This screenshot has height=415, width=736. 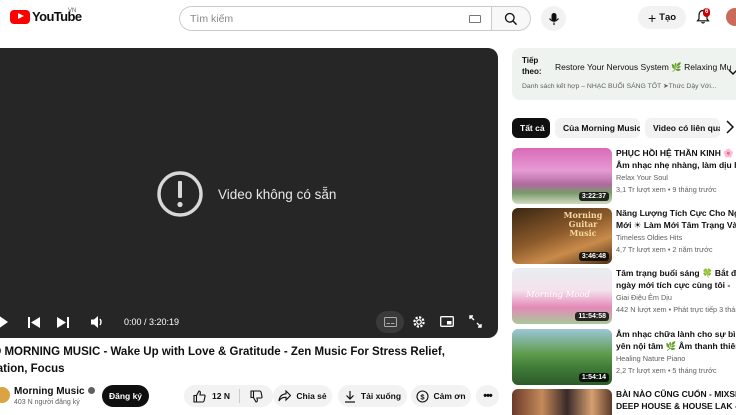 I want to click on subtitles-icon, so click(x=390, y=322).